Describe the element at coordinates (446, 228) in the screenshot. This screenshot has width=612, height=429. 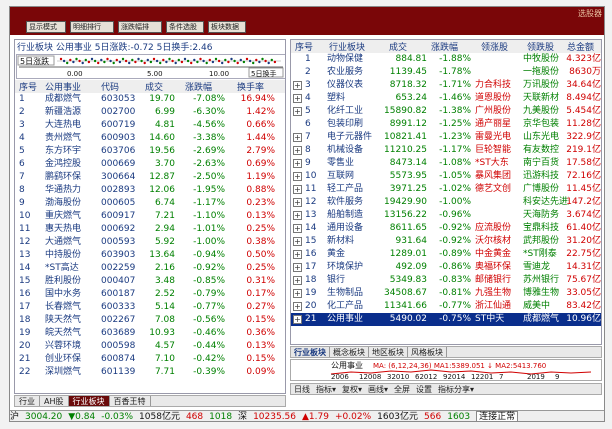
I see `table-row: +14 通用设备 8611.65 -0.92% 应流股份 宝鼎科技 61.40亿` at that location.